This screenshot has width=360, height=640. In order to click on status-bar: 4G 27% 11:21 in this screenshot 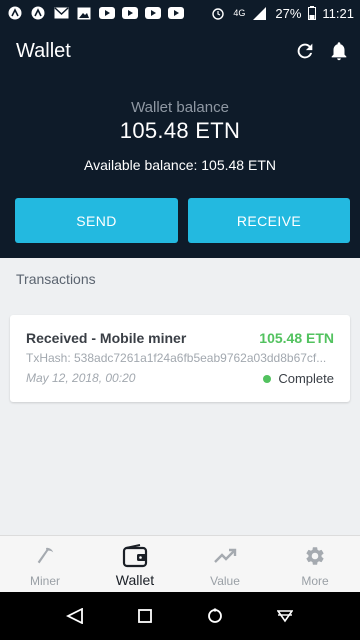, I will do `click(180, 13)`.